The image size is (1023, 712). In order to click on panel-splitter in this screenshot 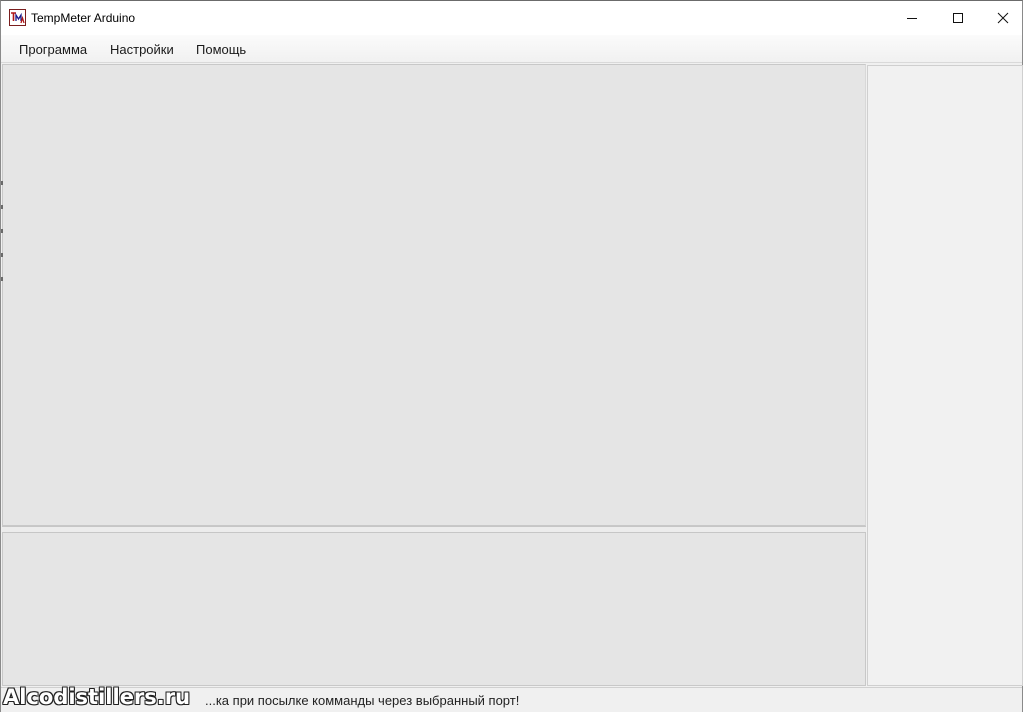, I will do `click(434, 529)`.